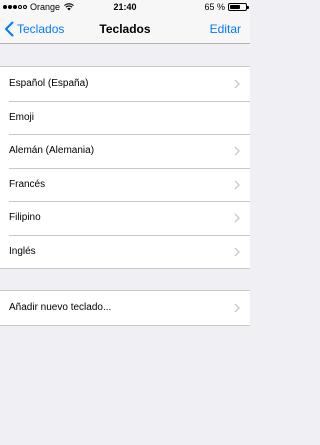 This screenshot has height=445, width=320. I want to click on back-button: Teclados, so click(34, 29).